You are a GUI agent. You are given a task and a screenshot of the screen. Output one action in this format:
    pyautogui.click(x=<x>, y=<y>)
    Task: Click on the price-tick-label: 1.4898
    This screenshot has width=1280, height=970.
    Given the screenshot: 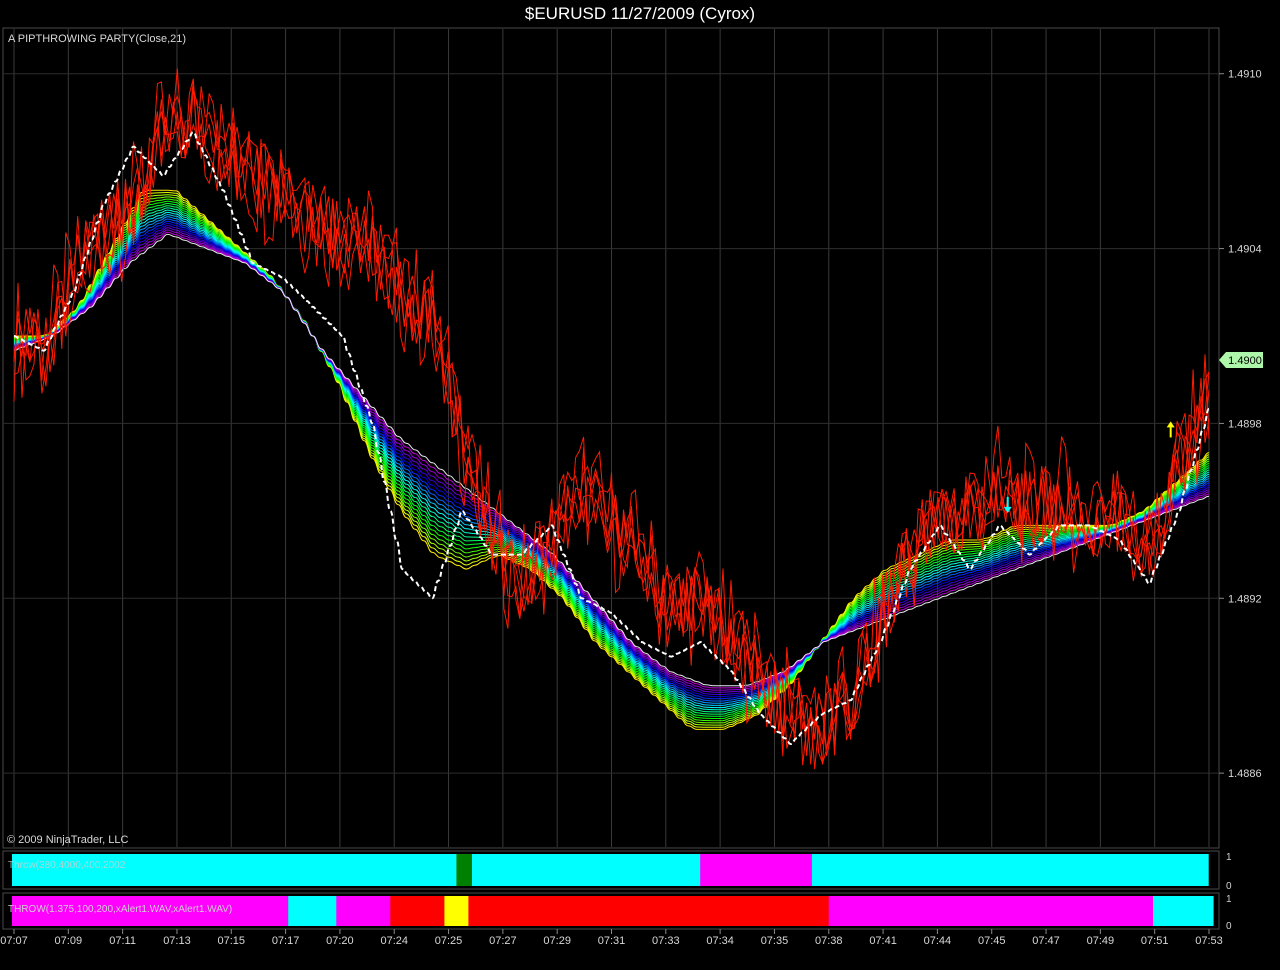 What is the action you would take?
    pyautogui.click(x=1245, y=424)
    